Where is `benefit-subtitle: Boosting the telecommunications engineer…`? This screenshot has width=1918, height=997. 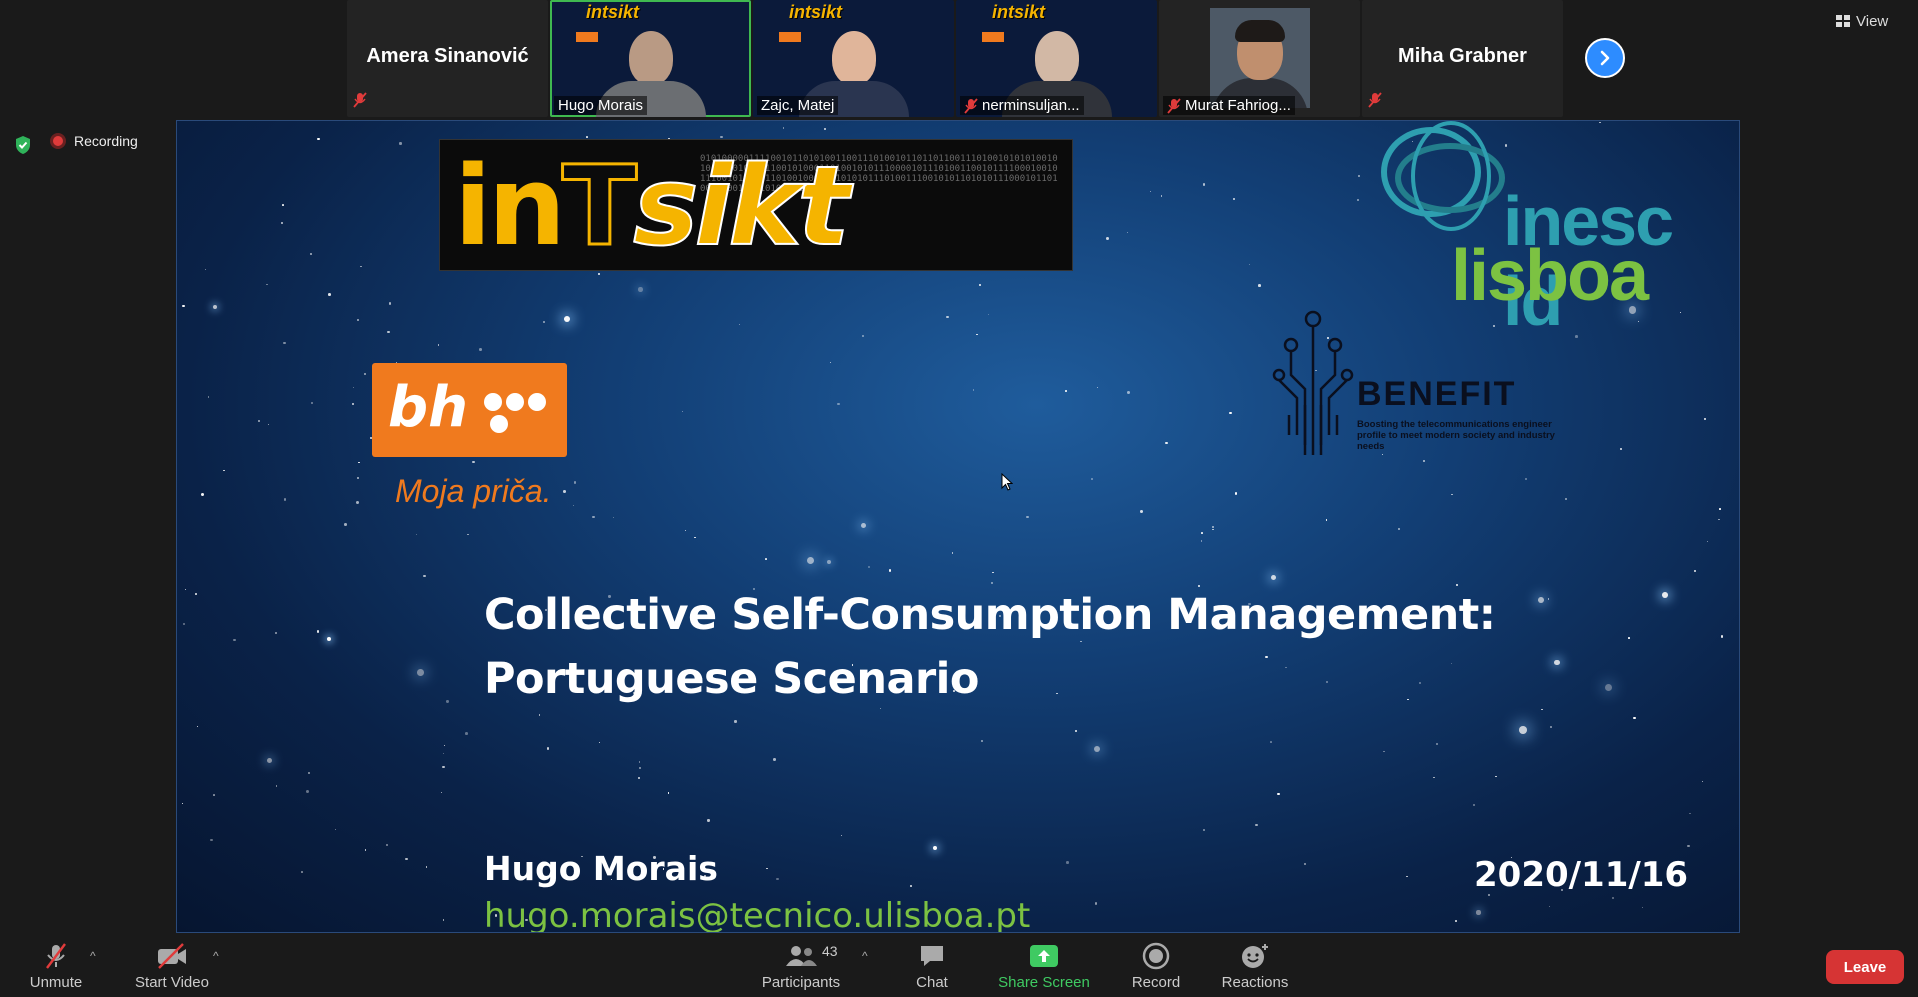 benefit-subtitle: Boosting the telecommunications engineer… is located at coordinates (1456, 435).